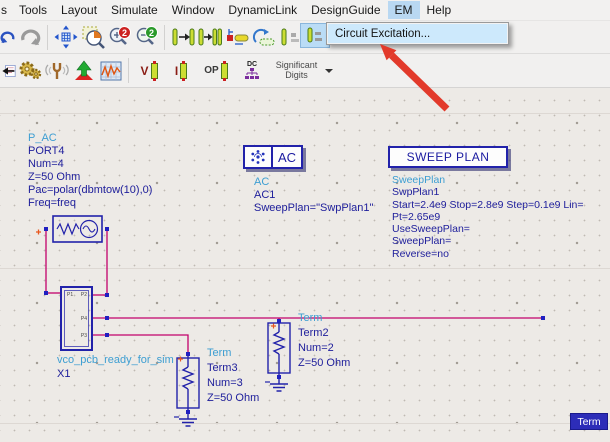 The image size is (610, 442). Describe the element at coordinates (316, 348) in the screenshot. I see `term2-param: Num=2` at that location.